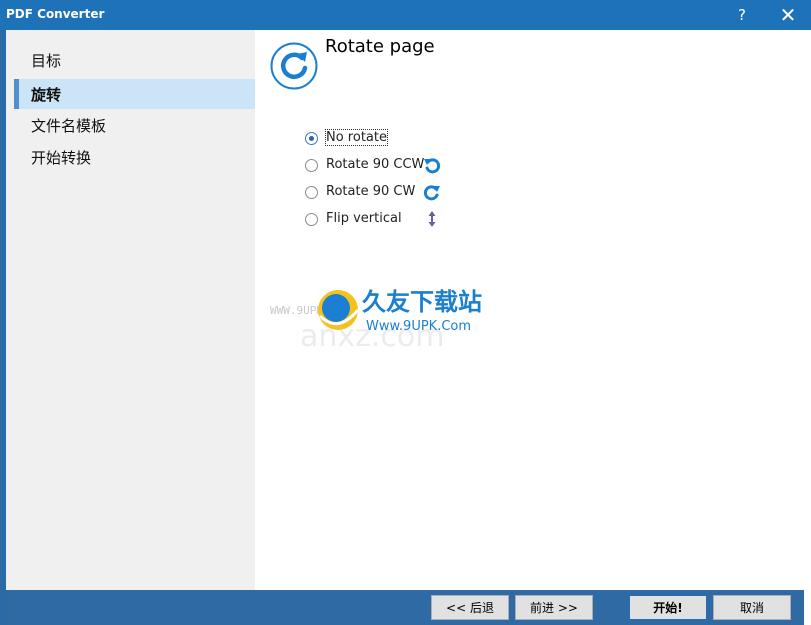  I want to click on footer-bar: << 后退 前进 >> 开始! 取消, so click(405, 607).